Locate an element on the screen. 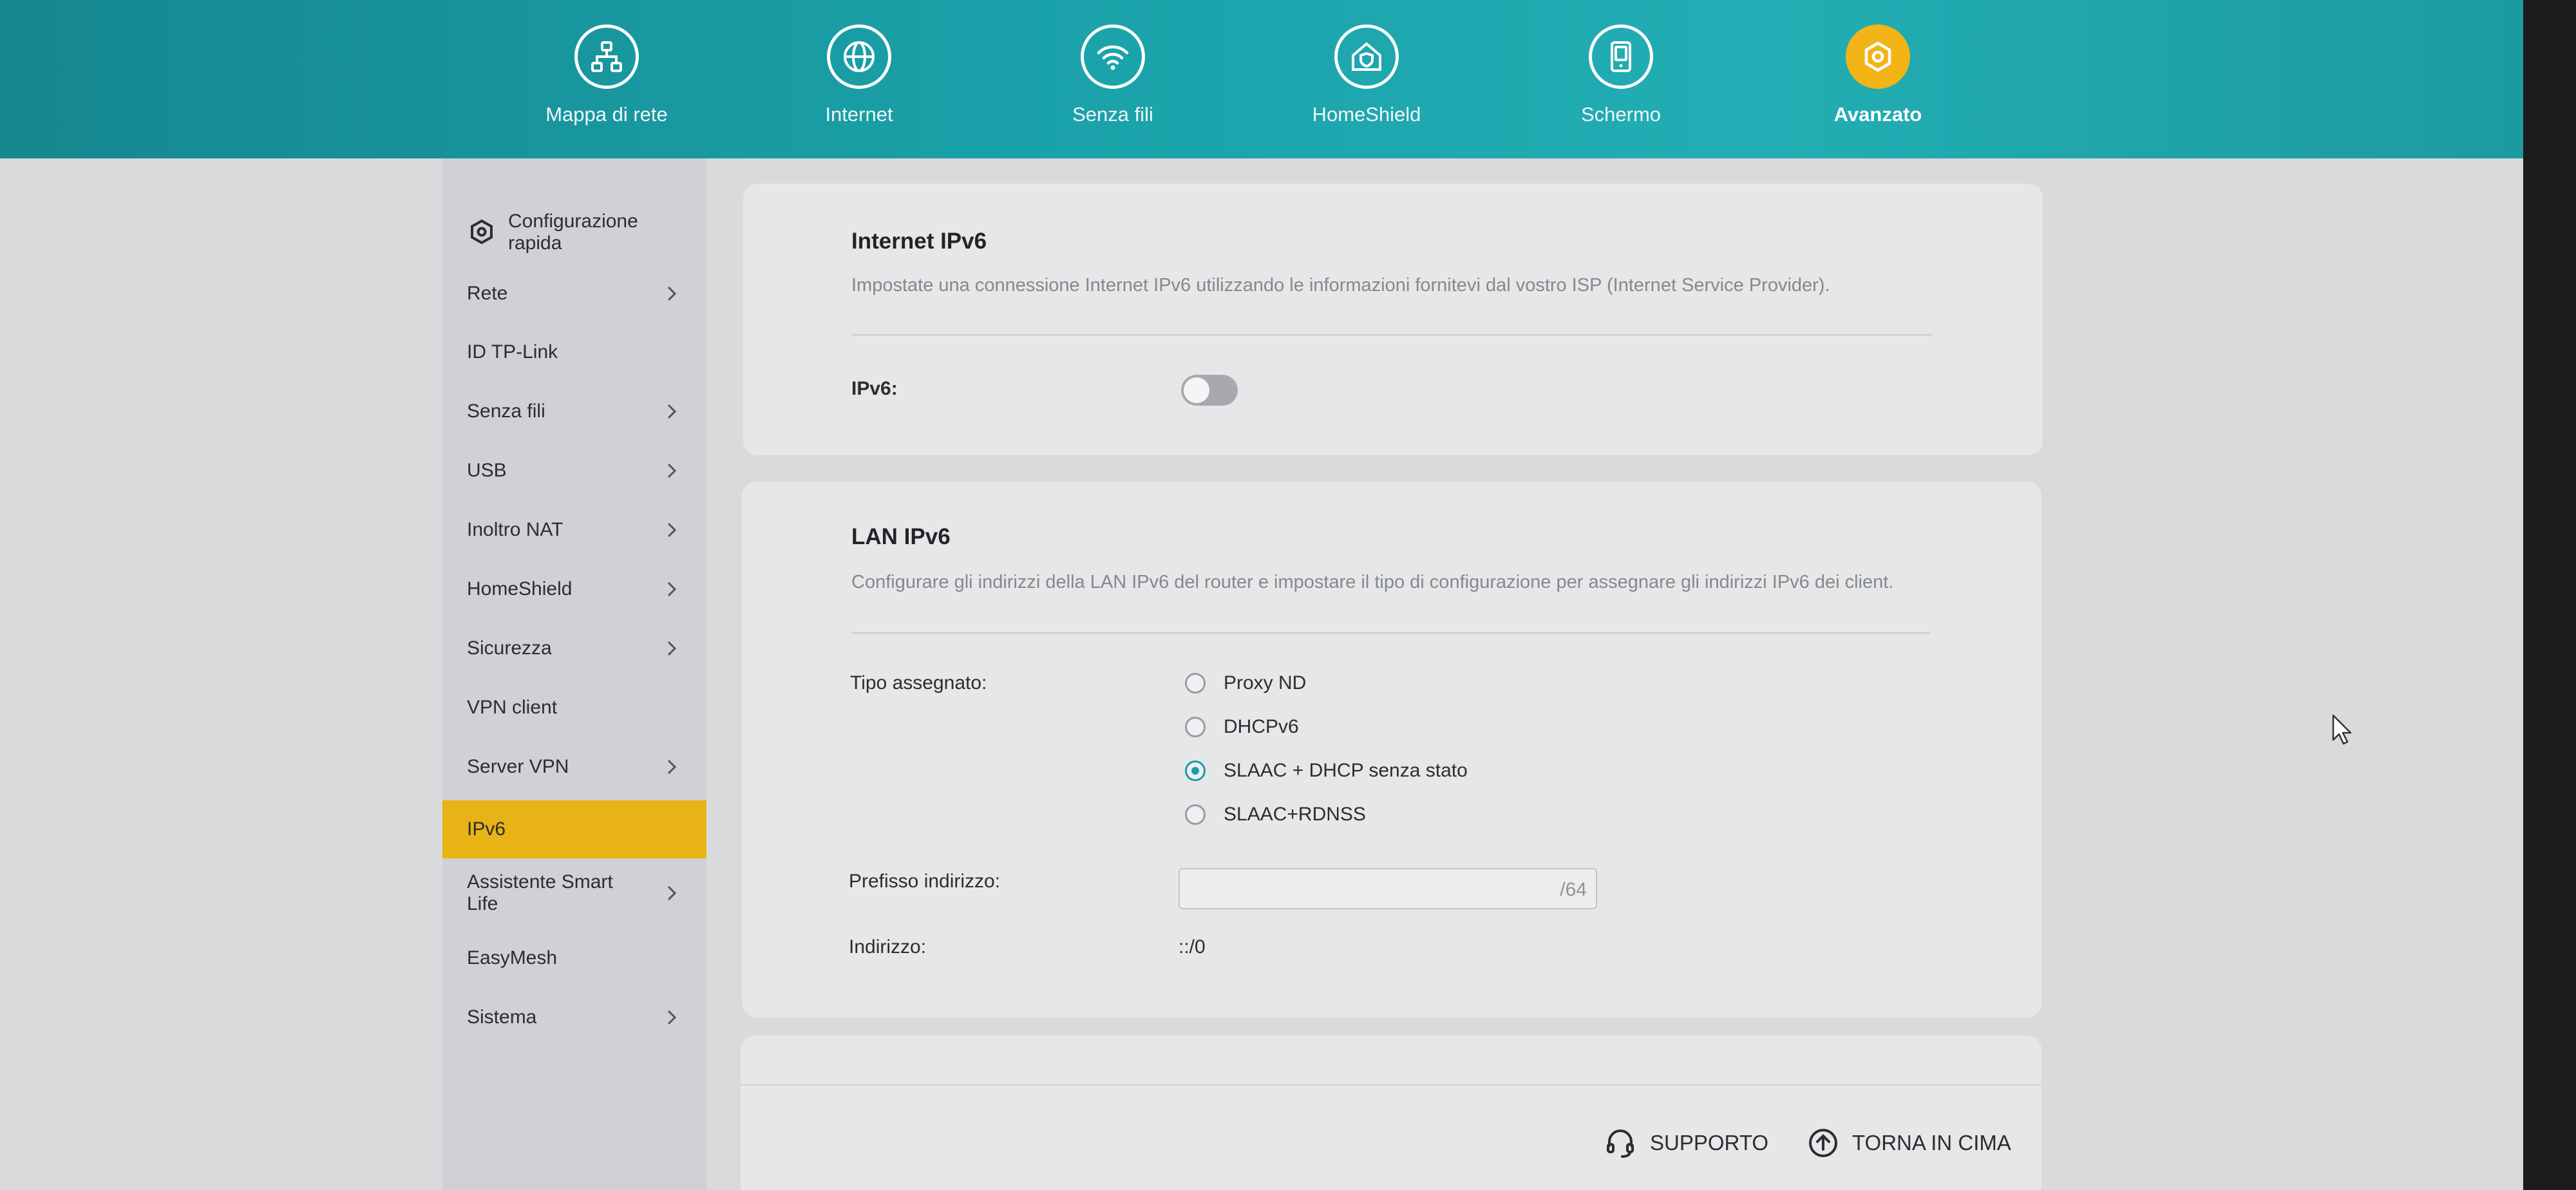 This screenshot has height=1190, width=2576. sidebar-item-security: Sicurezza is located at coordinates (574, 648).